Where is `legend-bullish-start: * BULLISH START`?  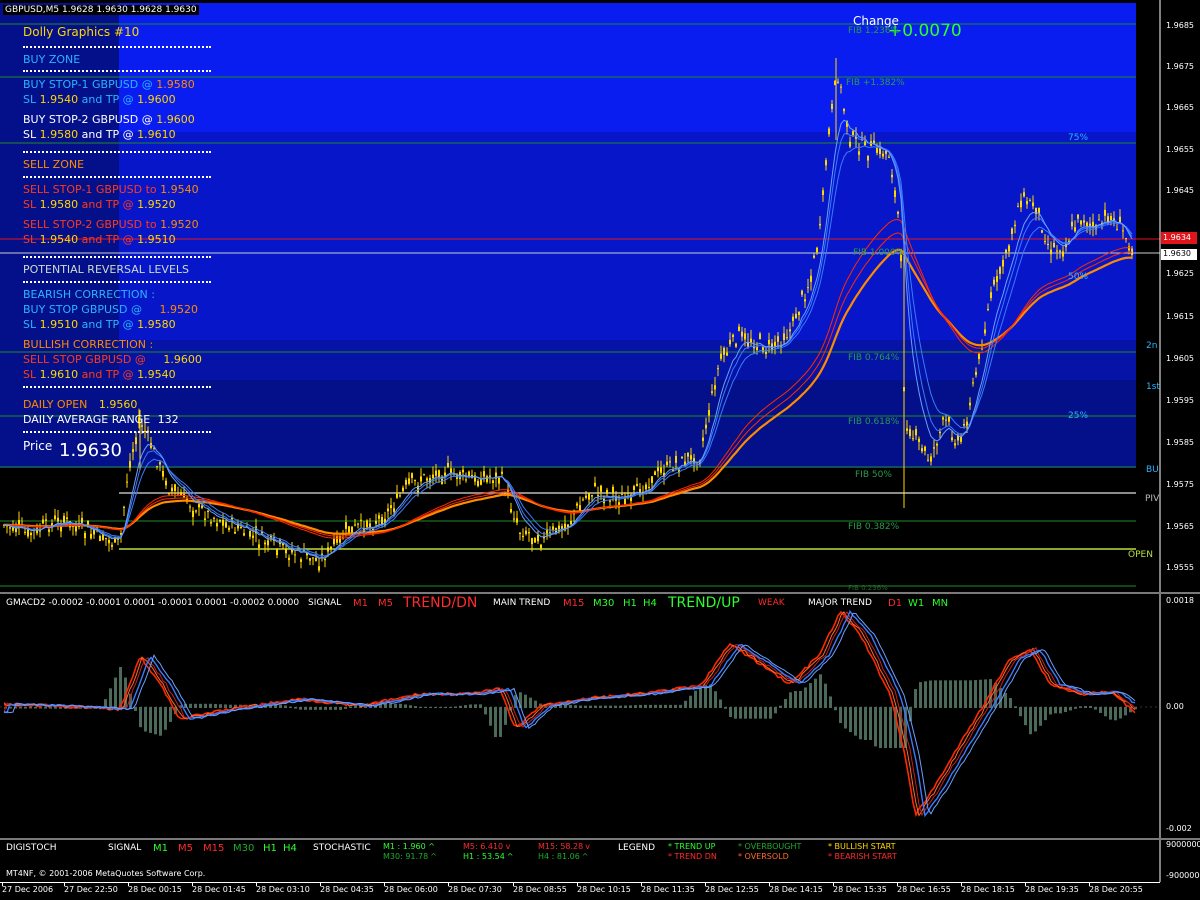 legend-bullish-start: * BULLISH START is located at coordinates (862, 846).